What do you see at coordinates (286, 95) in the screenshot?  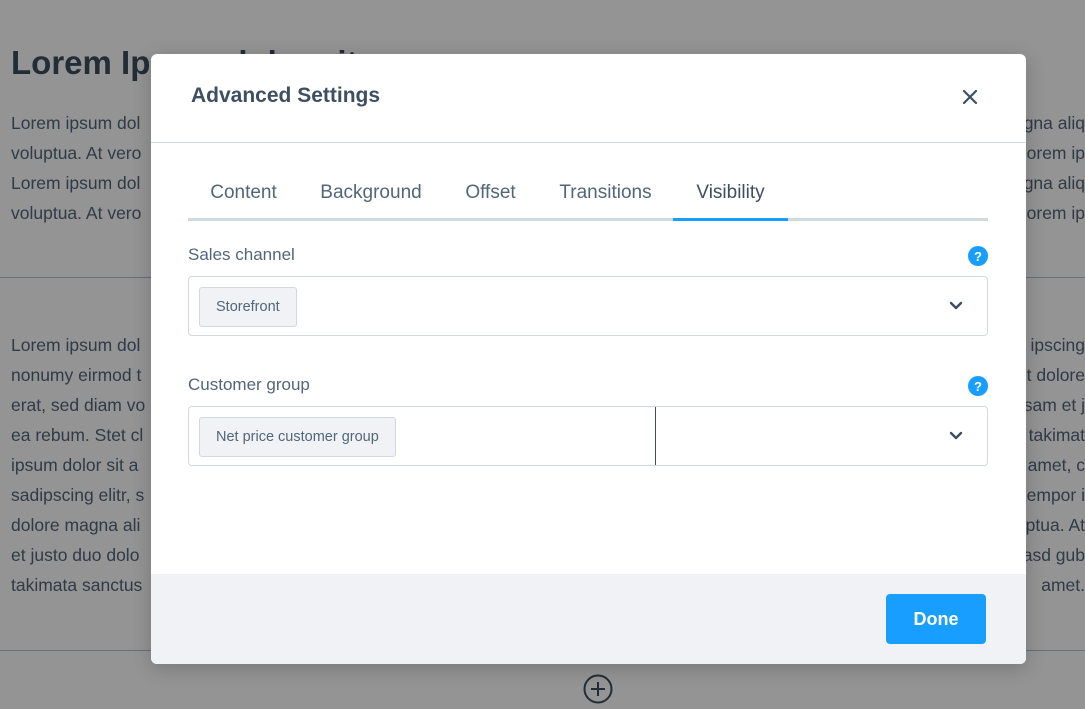 I see `modal-title: Advanced Settings` at bounding box center [286, 95].